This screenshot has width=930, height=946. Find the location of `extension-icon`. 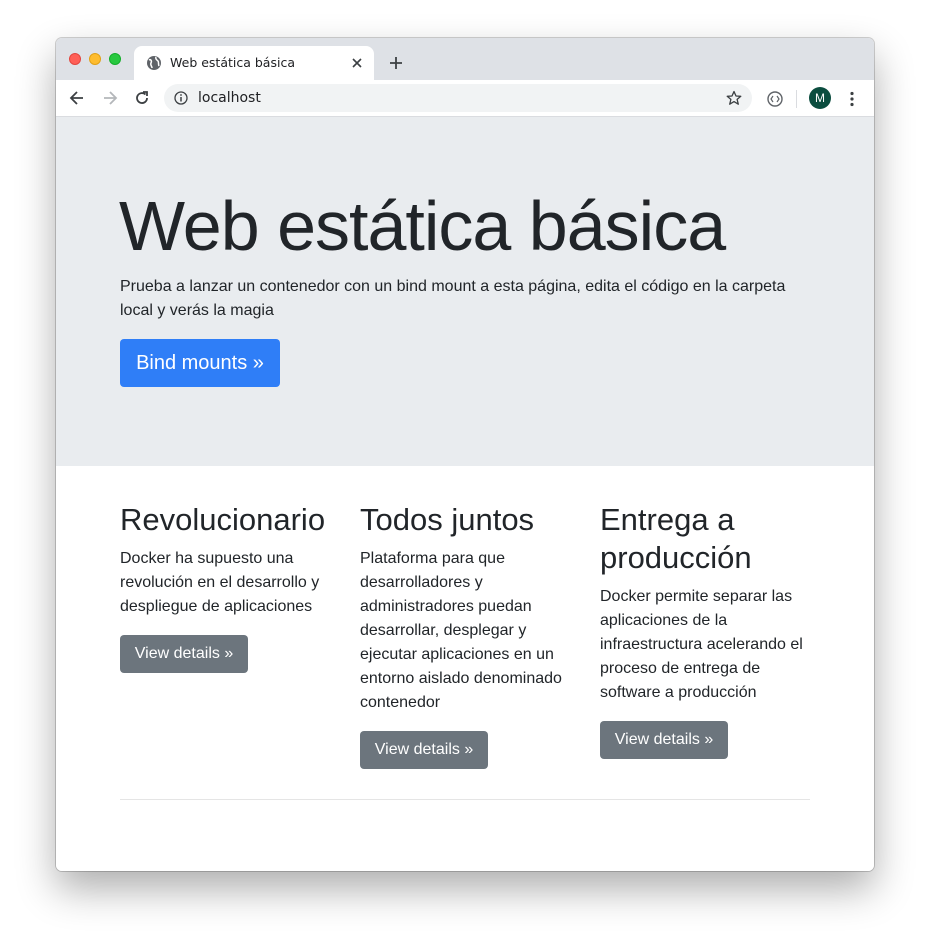

extension-icon is located at coordinates (775, 99).